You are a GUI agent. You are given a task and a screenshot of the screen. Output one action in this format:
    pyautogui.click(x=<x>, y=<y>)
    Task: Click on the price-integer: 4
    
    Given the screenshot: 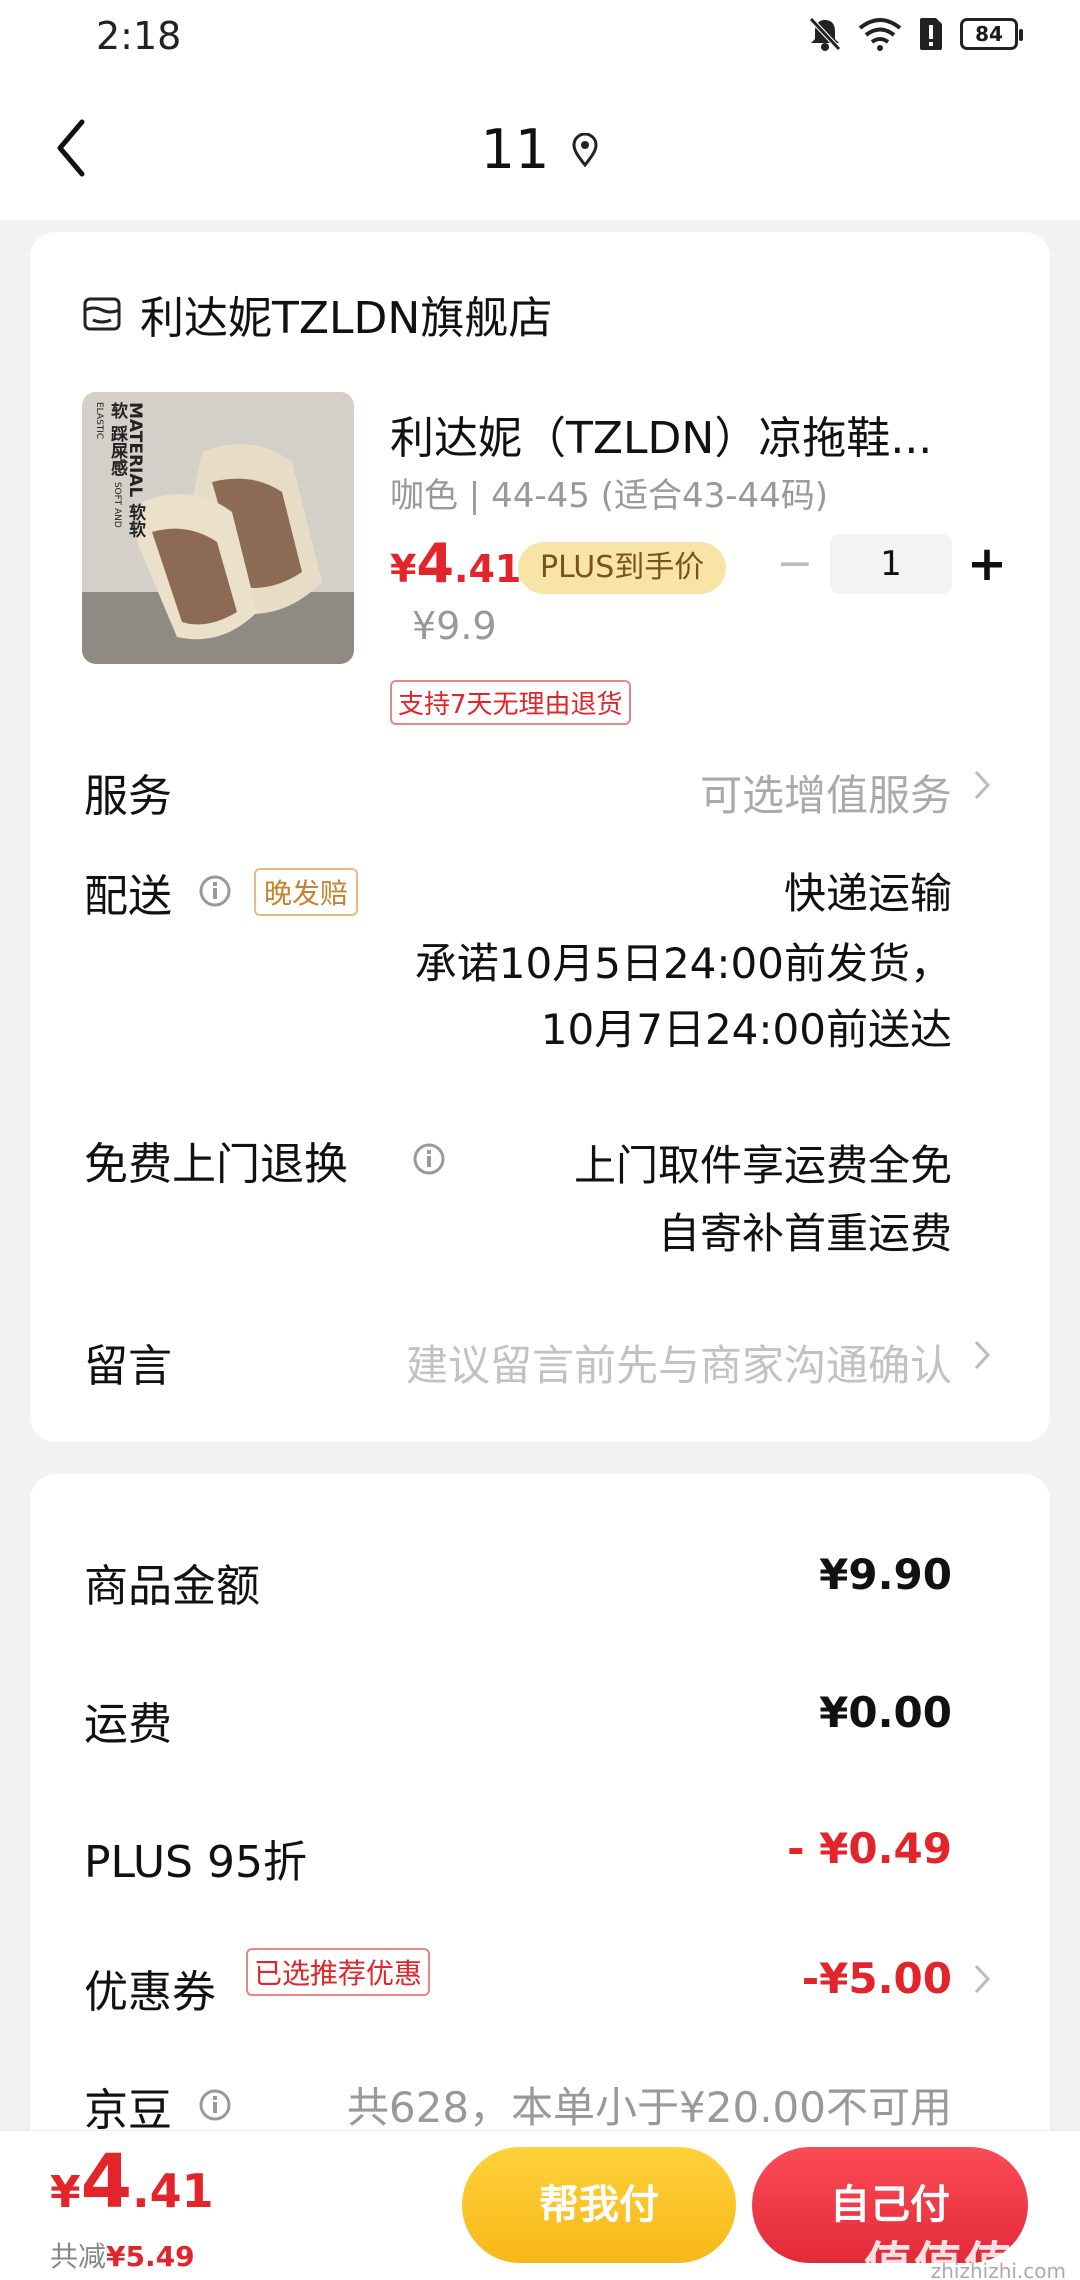 What is the action you would take?
    pyautogui.click(x=435, y=563)
    